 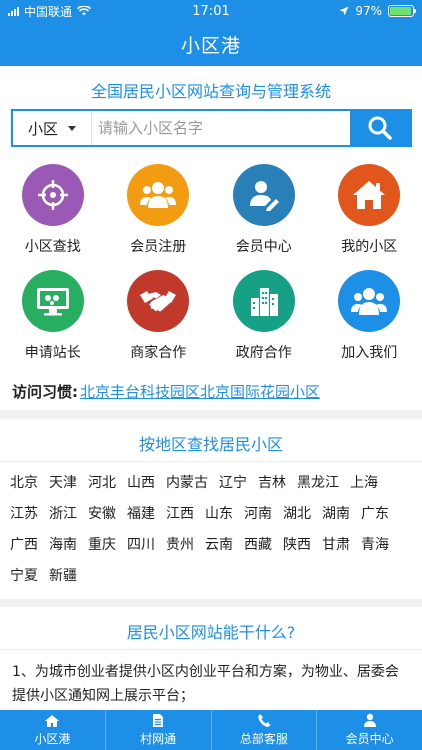 I want to click on grid-item-join-us: 加入我们, so click(x=369, y=316).